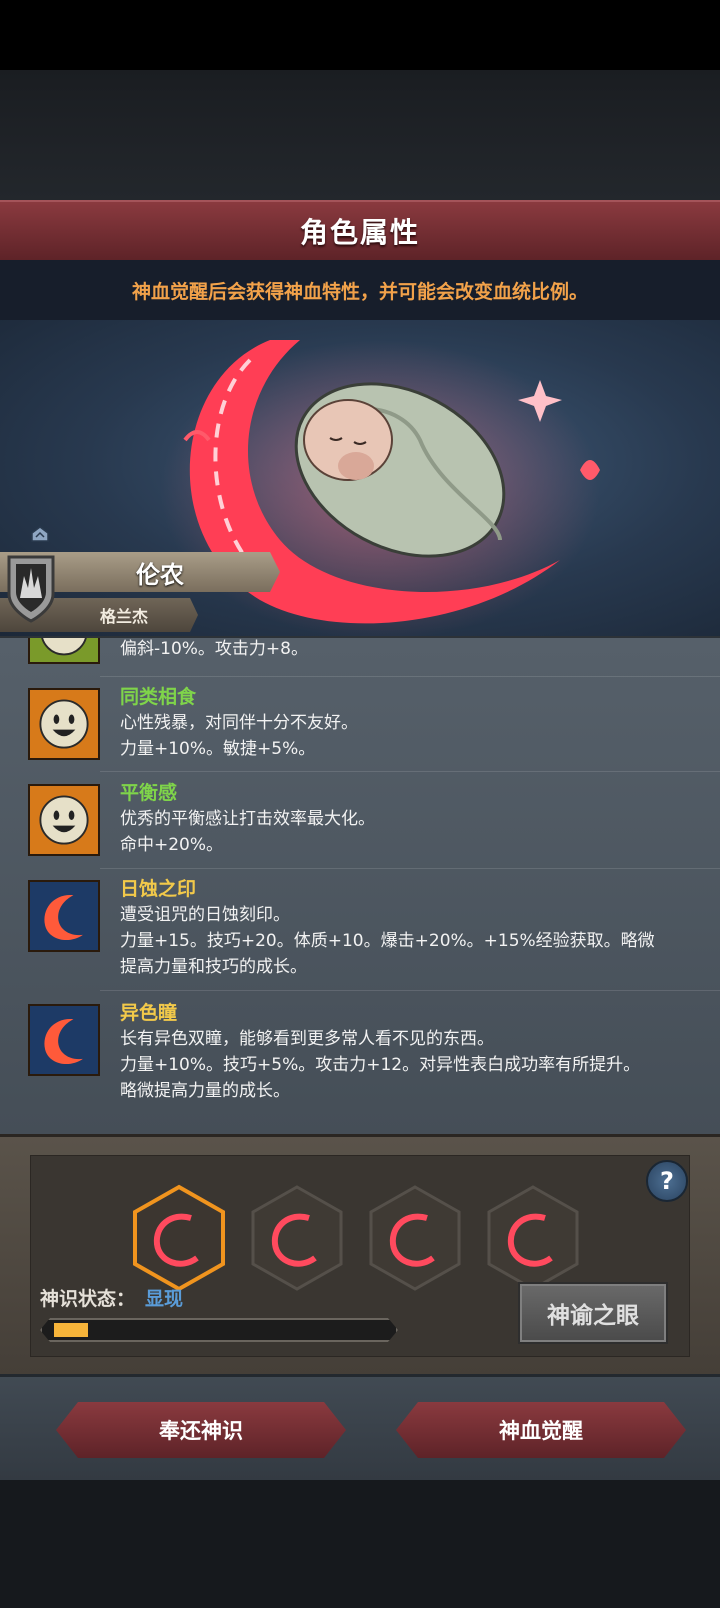 The height and width of the screenshot is (1608, 720). What do you see at coordinates (149, 793) in the screenshot?
I see `trait-name: 平衡感` at bounding box center [149, 793].